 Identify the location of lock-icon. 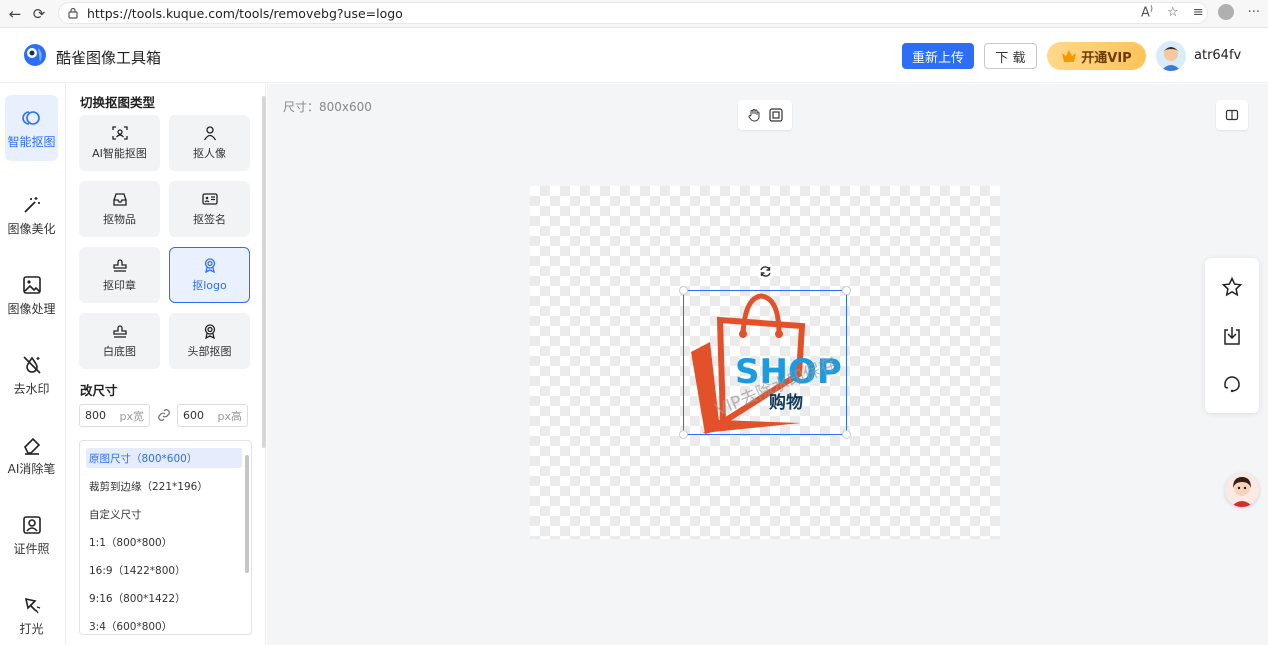
(73, 13).